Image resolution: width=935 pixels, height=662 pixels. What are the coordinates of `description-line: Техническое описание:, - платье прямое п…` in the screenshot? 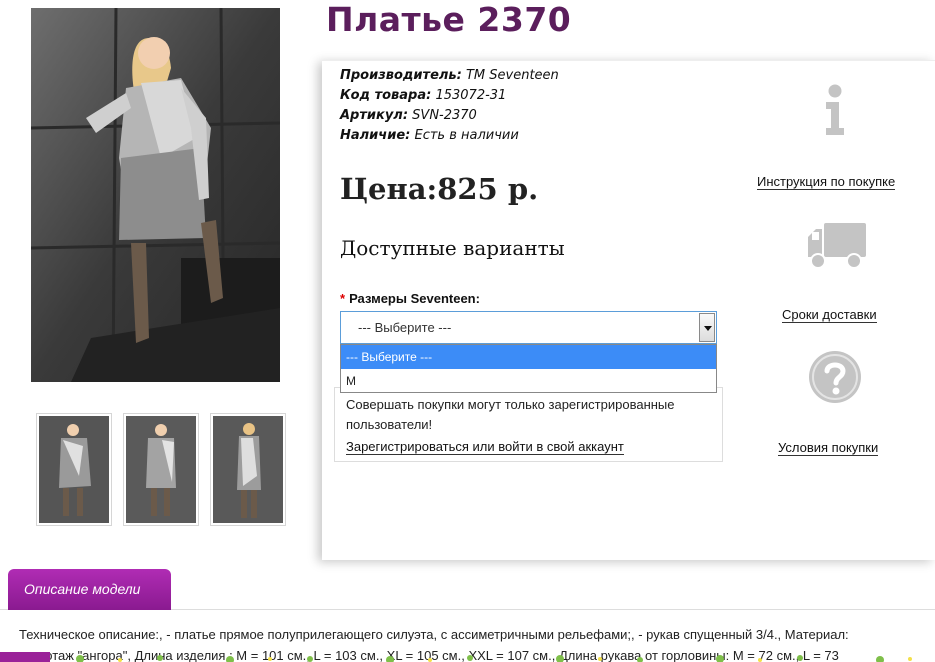 It's located at (434, 634).